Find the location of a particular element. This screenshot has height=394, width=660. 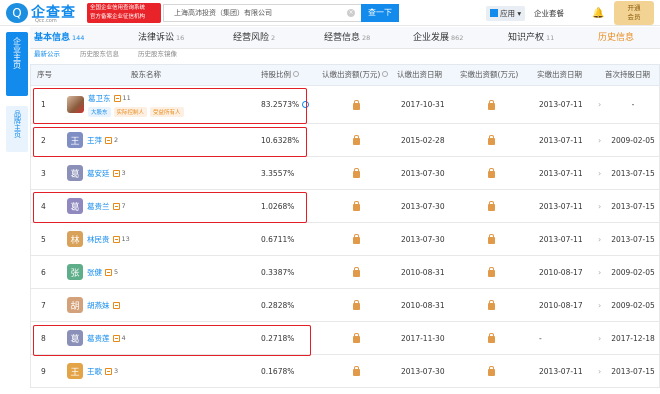

tab-development: 企业发展 862 is located at coordinates (438, 38).